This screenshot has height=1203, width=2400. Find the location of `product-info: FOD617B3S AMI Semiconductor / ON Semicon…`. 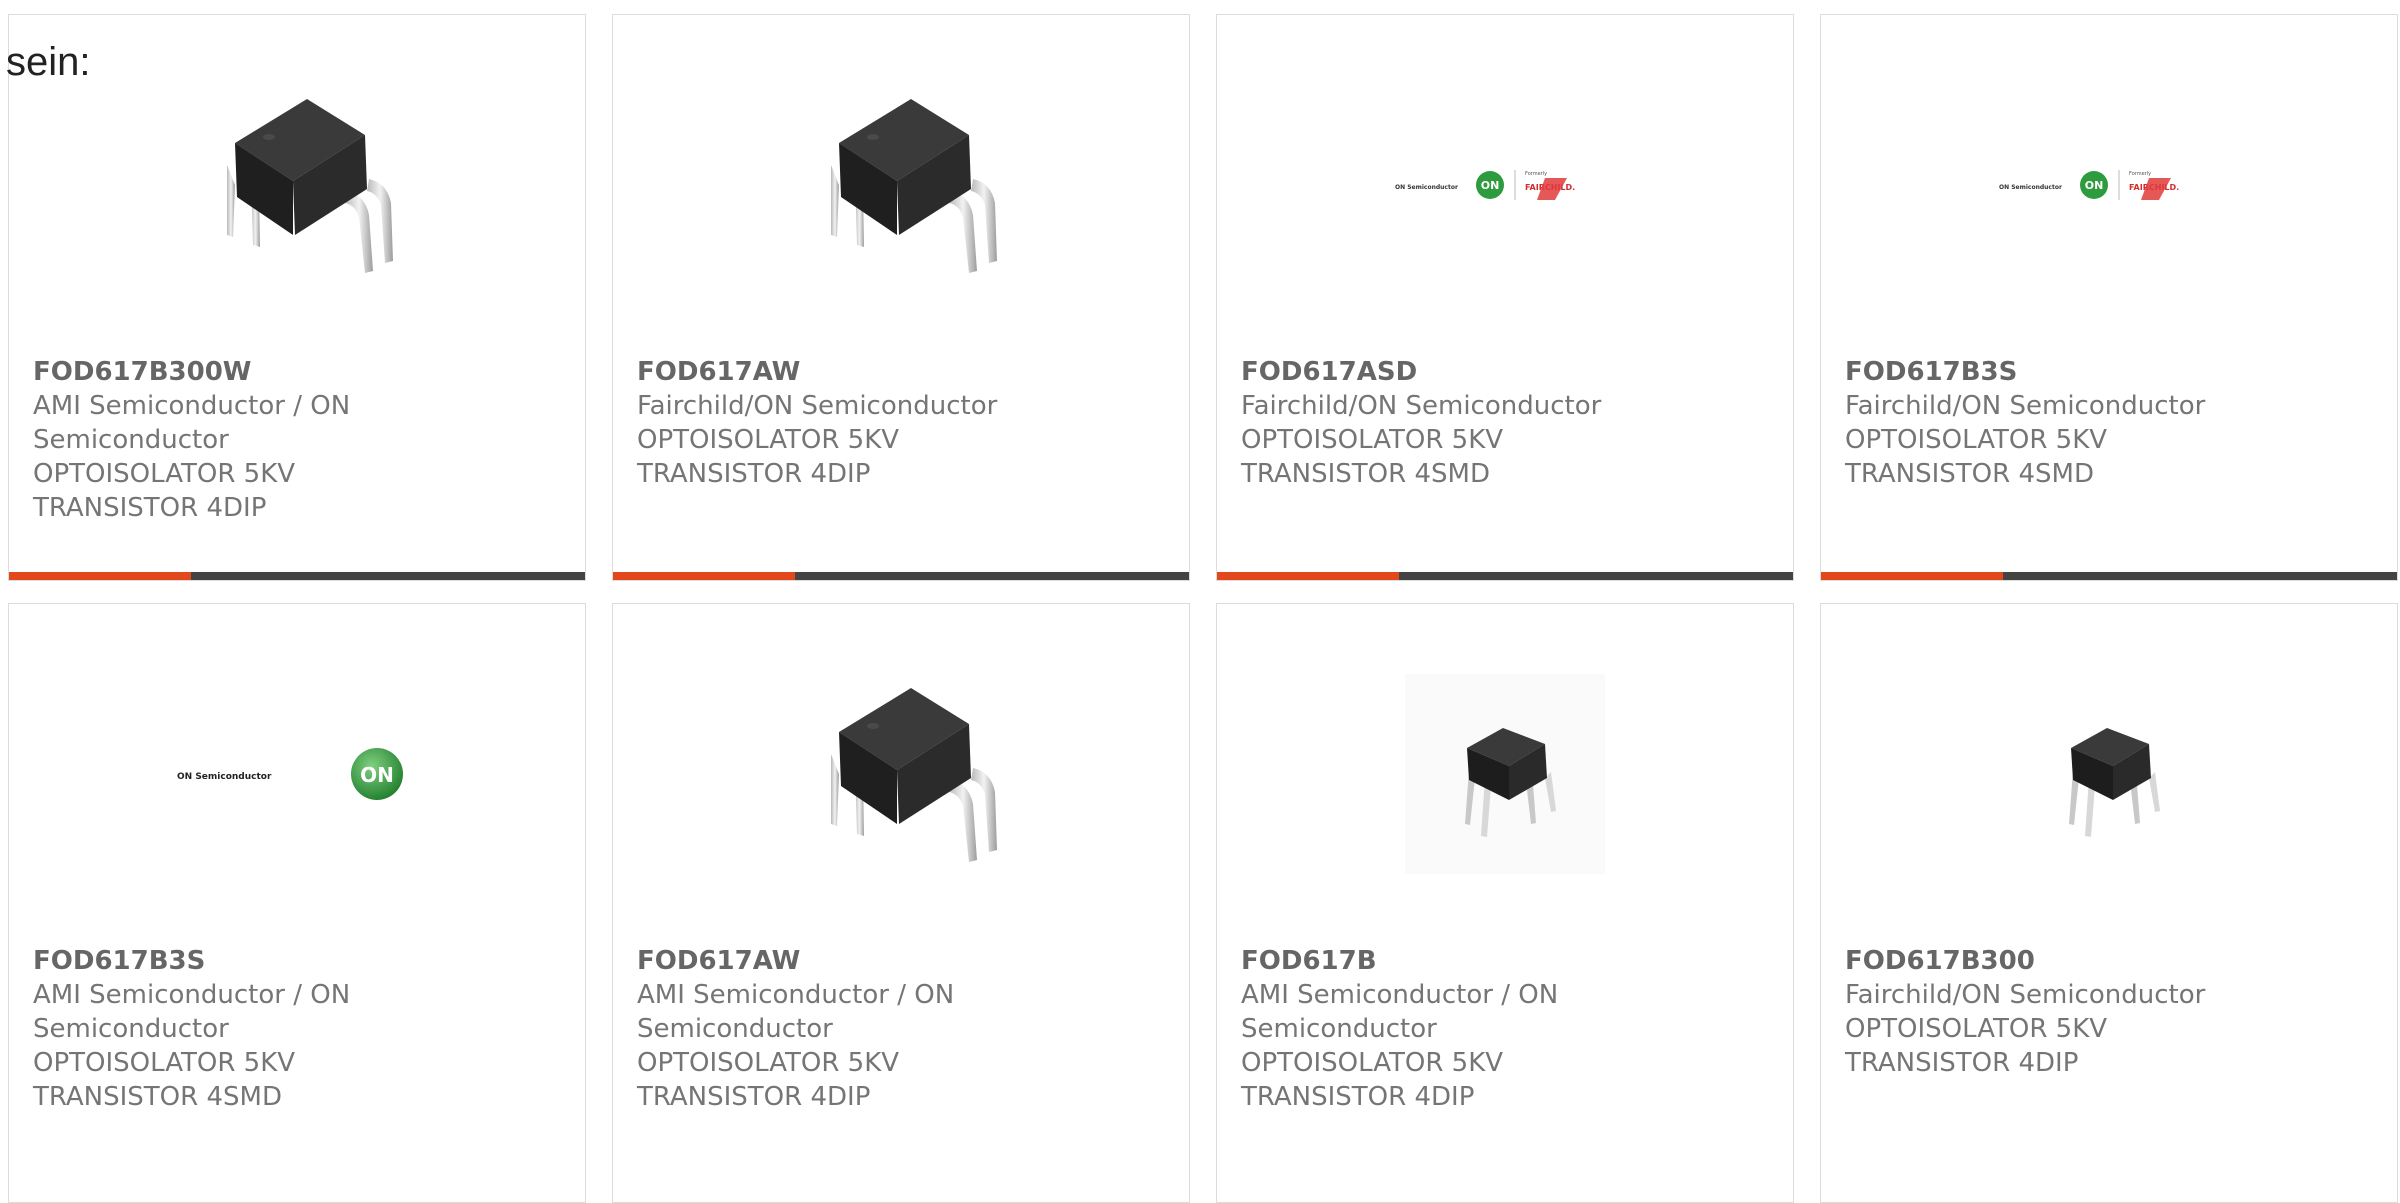

product-info: FOD617B3S AMI Semiconductor / ON Semicon… is located at coordinates (254, 1029).